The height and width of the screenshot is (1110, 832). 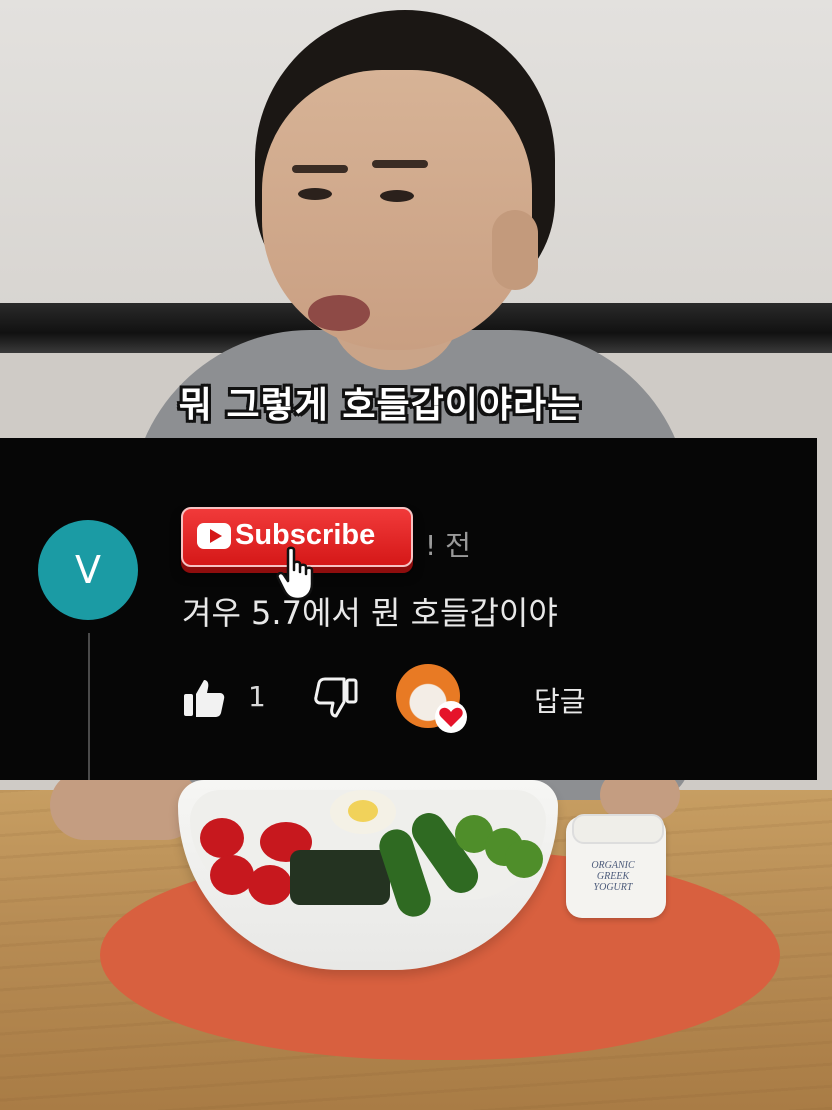 I want to click on jar-label-line: ORGANIC, so click(x=613, y=865).